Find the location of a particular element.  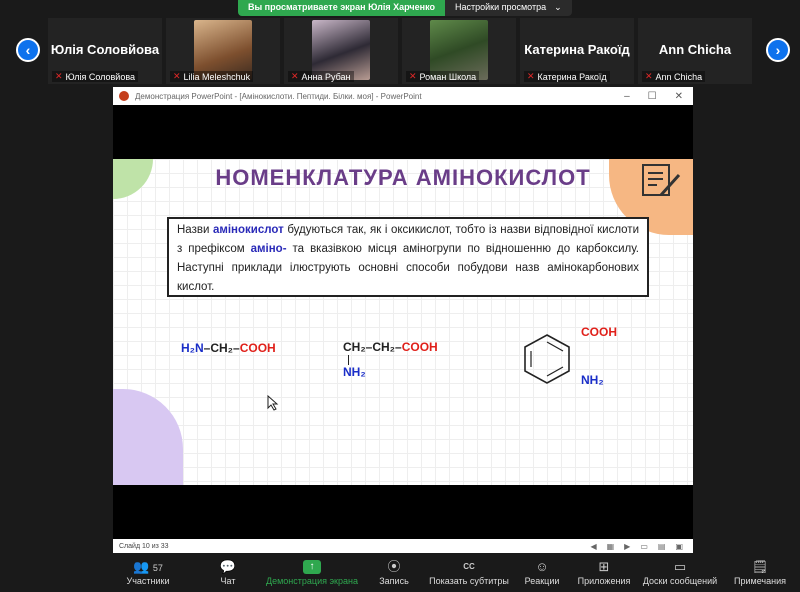

carbon-chain: –CH₂– is located at coordinates (221, 348).